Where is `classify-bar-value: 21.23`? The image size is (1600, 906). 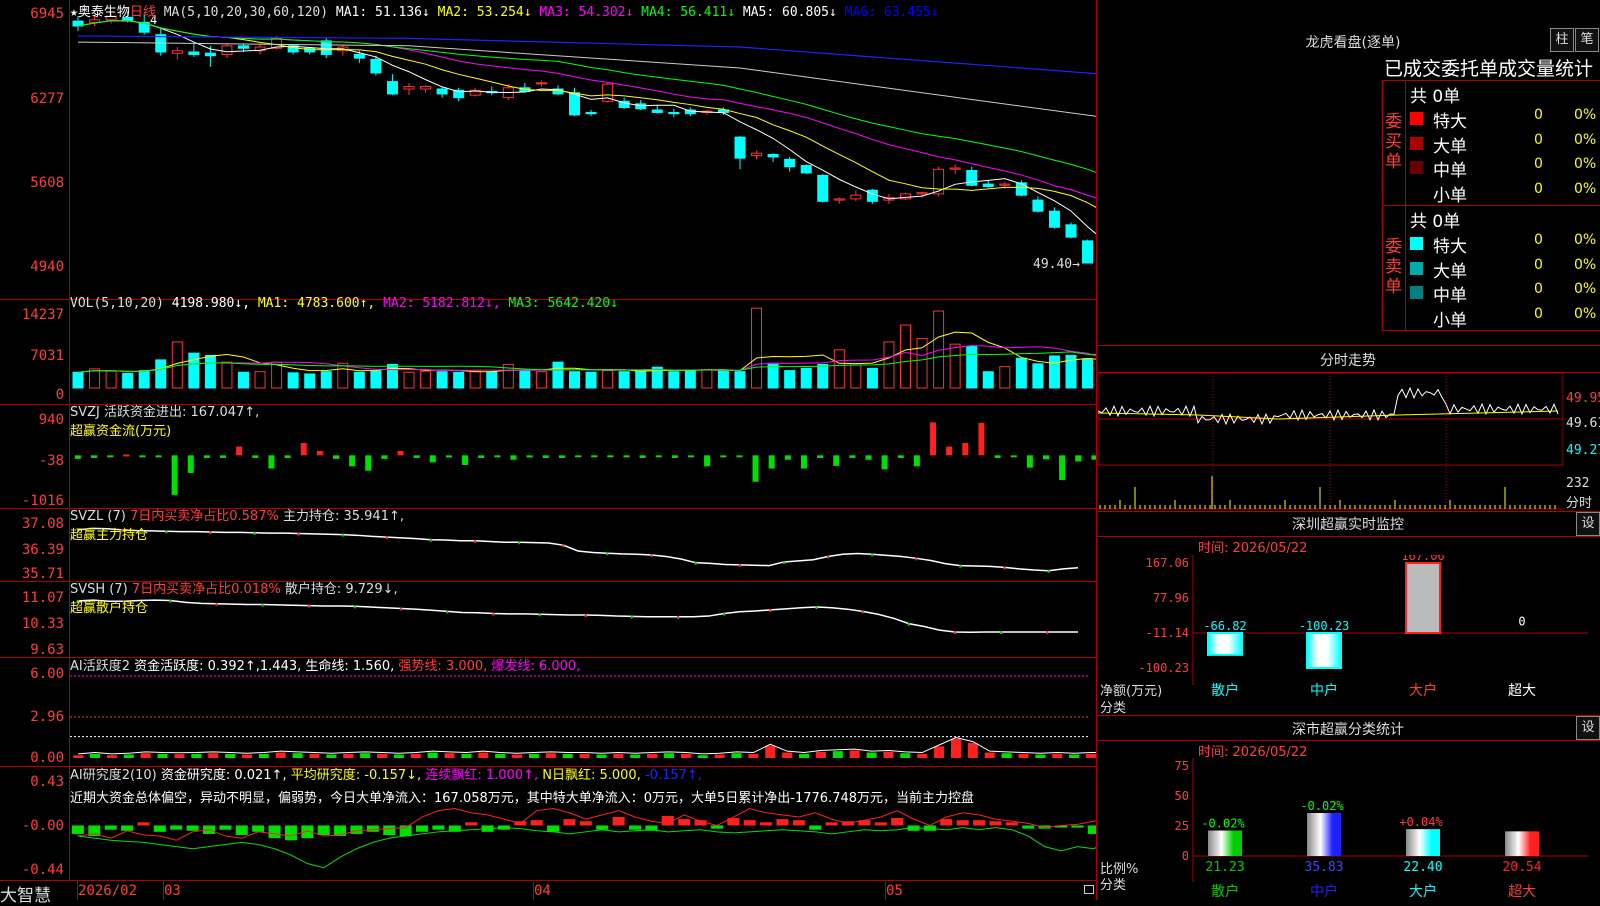
classify-bar-value: 21.23 is located at coordinates (1224, 867).